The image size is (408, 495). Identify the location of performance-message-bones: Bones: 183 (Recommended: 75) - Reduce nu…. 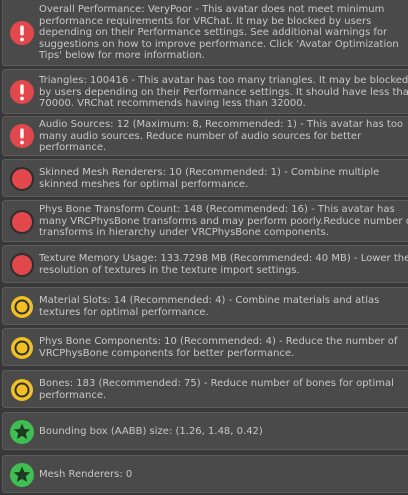
(205, 389).